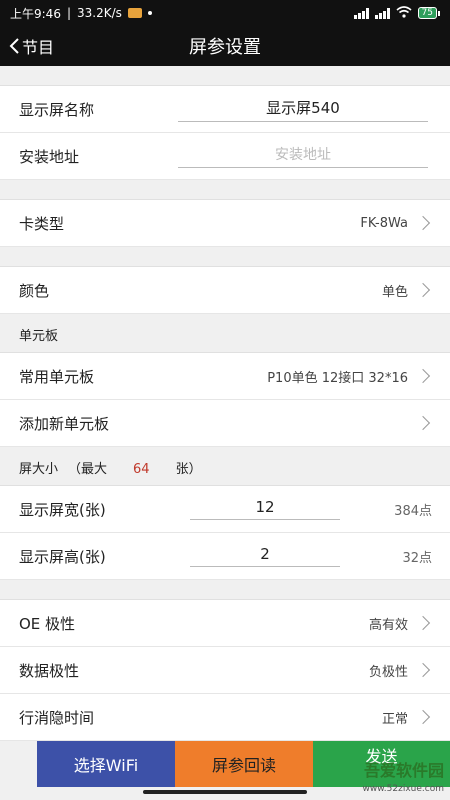 The image size is (450, 800). Describe the element at coordinates (225, 423) in the screenshot. I see `add-unit-board-row: 添加新单元板` at that location.